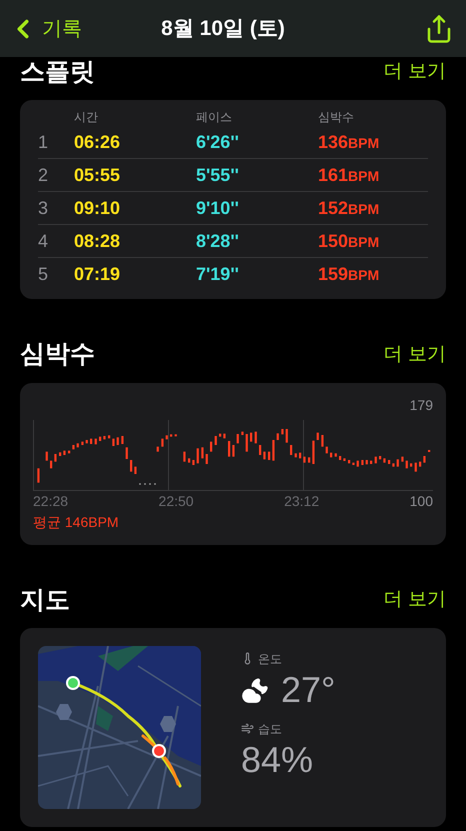 This screenshot has height=831, width=466. Describe the element at coordinates (45, 29) in the screenshot. I see `back-button: 기록` at that location.